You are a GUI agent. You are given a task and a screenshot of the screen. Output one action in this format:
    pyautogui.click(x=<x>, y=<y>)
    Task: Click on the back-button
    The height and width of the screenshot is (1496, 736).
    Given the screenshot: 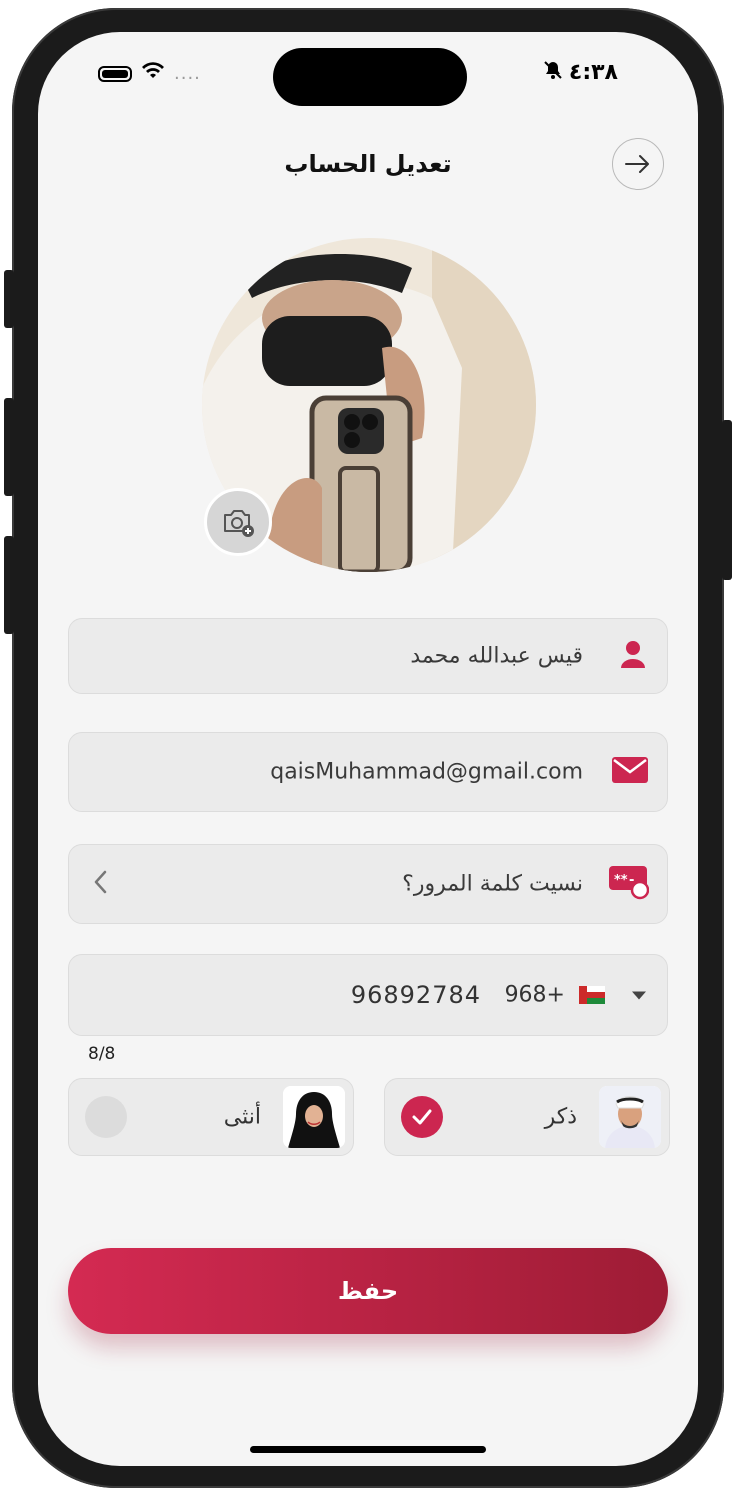 What is the action you would take?
    pyautogui.click(x=638, y=164)
    